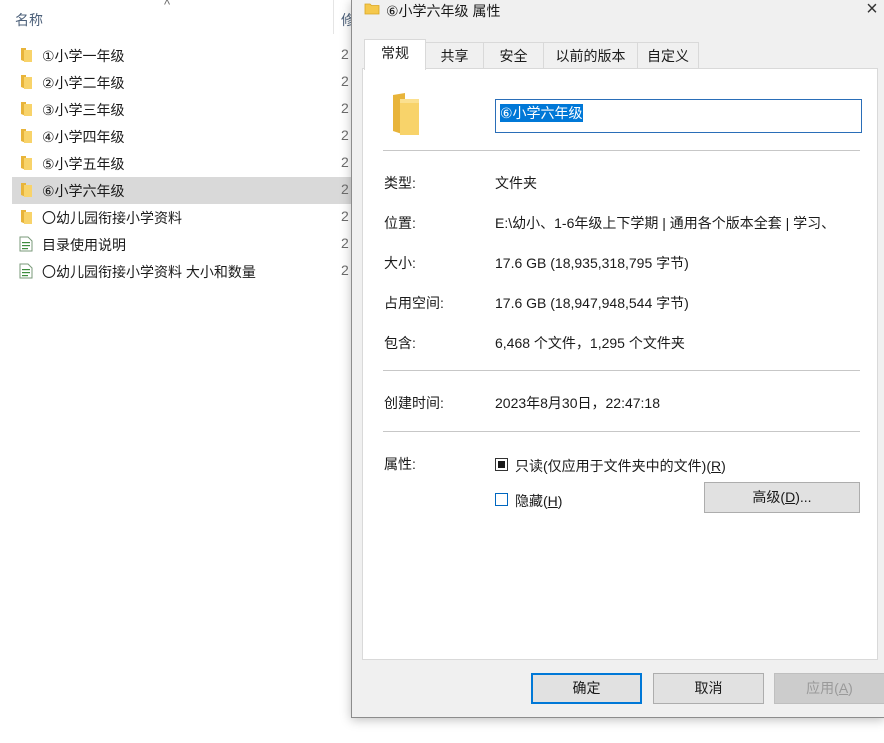 Image resolution: width=884 pixels, height=743 pixels. Describe the element at coordinates (182, 109) in the screenshot. I see `file-list-item: ③小学三年级 2` at that location.